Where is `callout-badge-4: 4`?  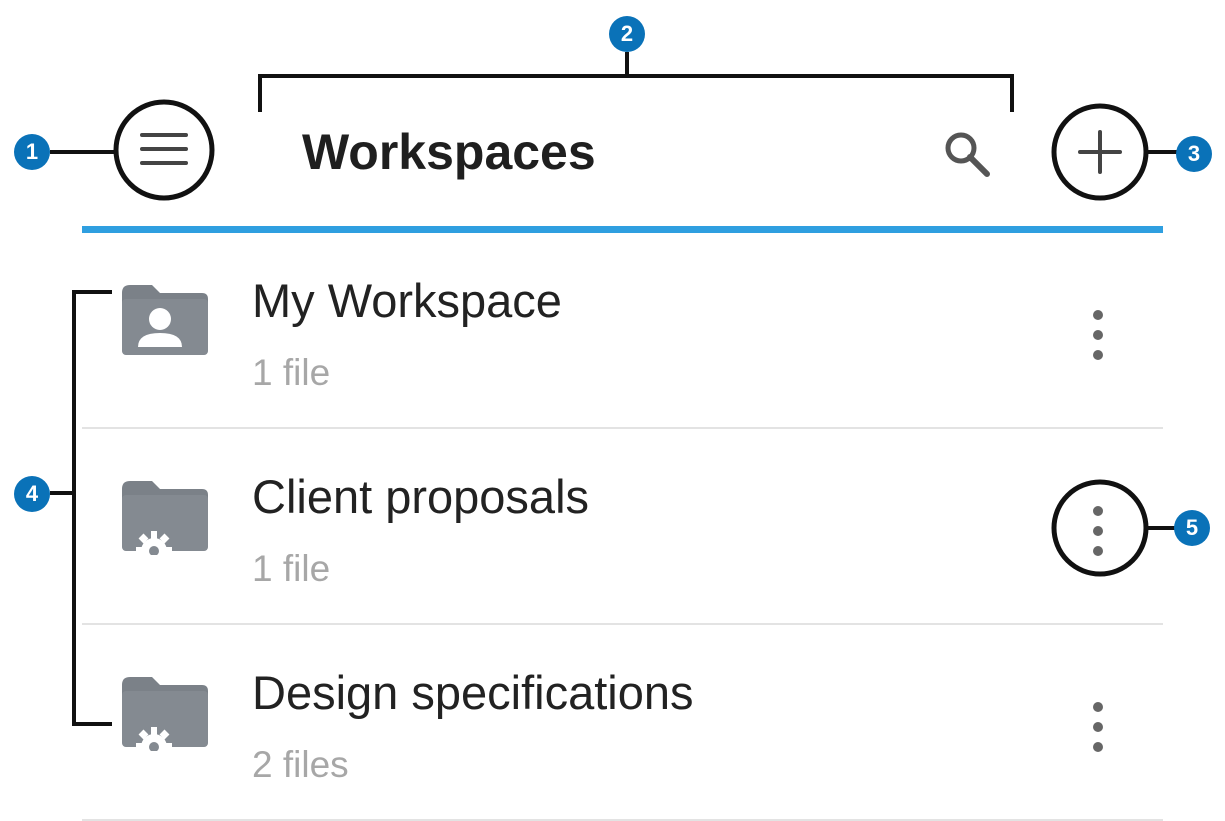 callout-badge-4: 4 is located at coordinates (32, 494).